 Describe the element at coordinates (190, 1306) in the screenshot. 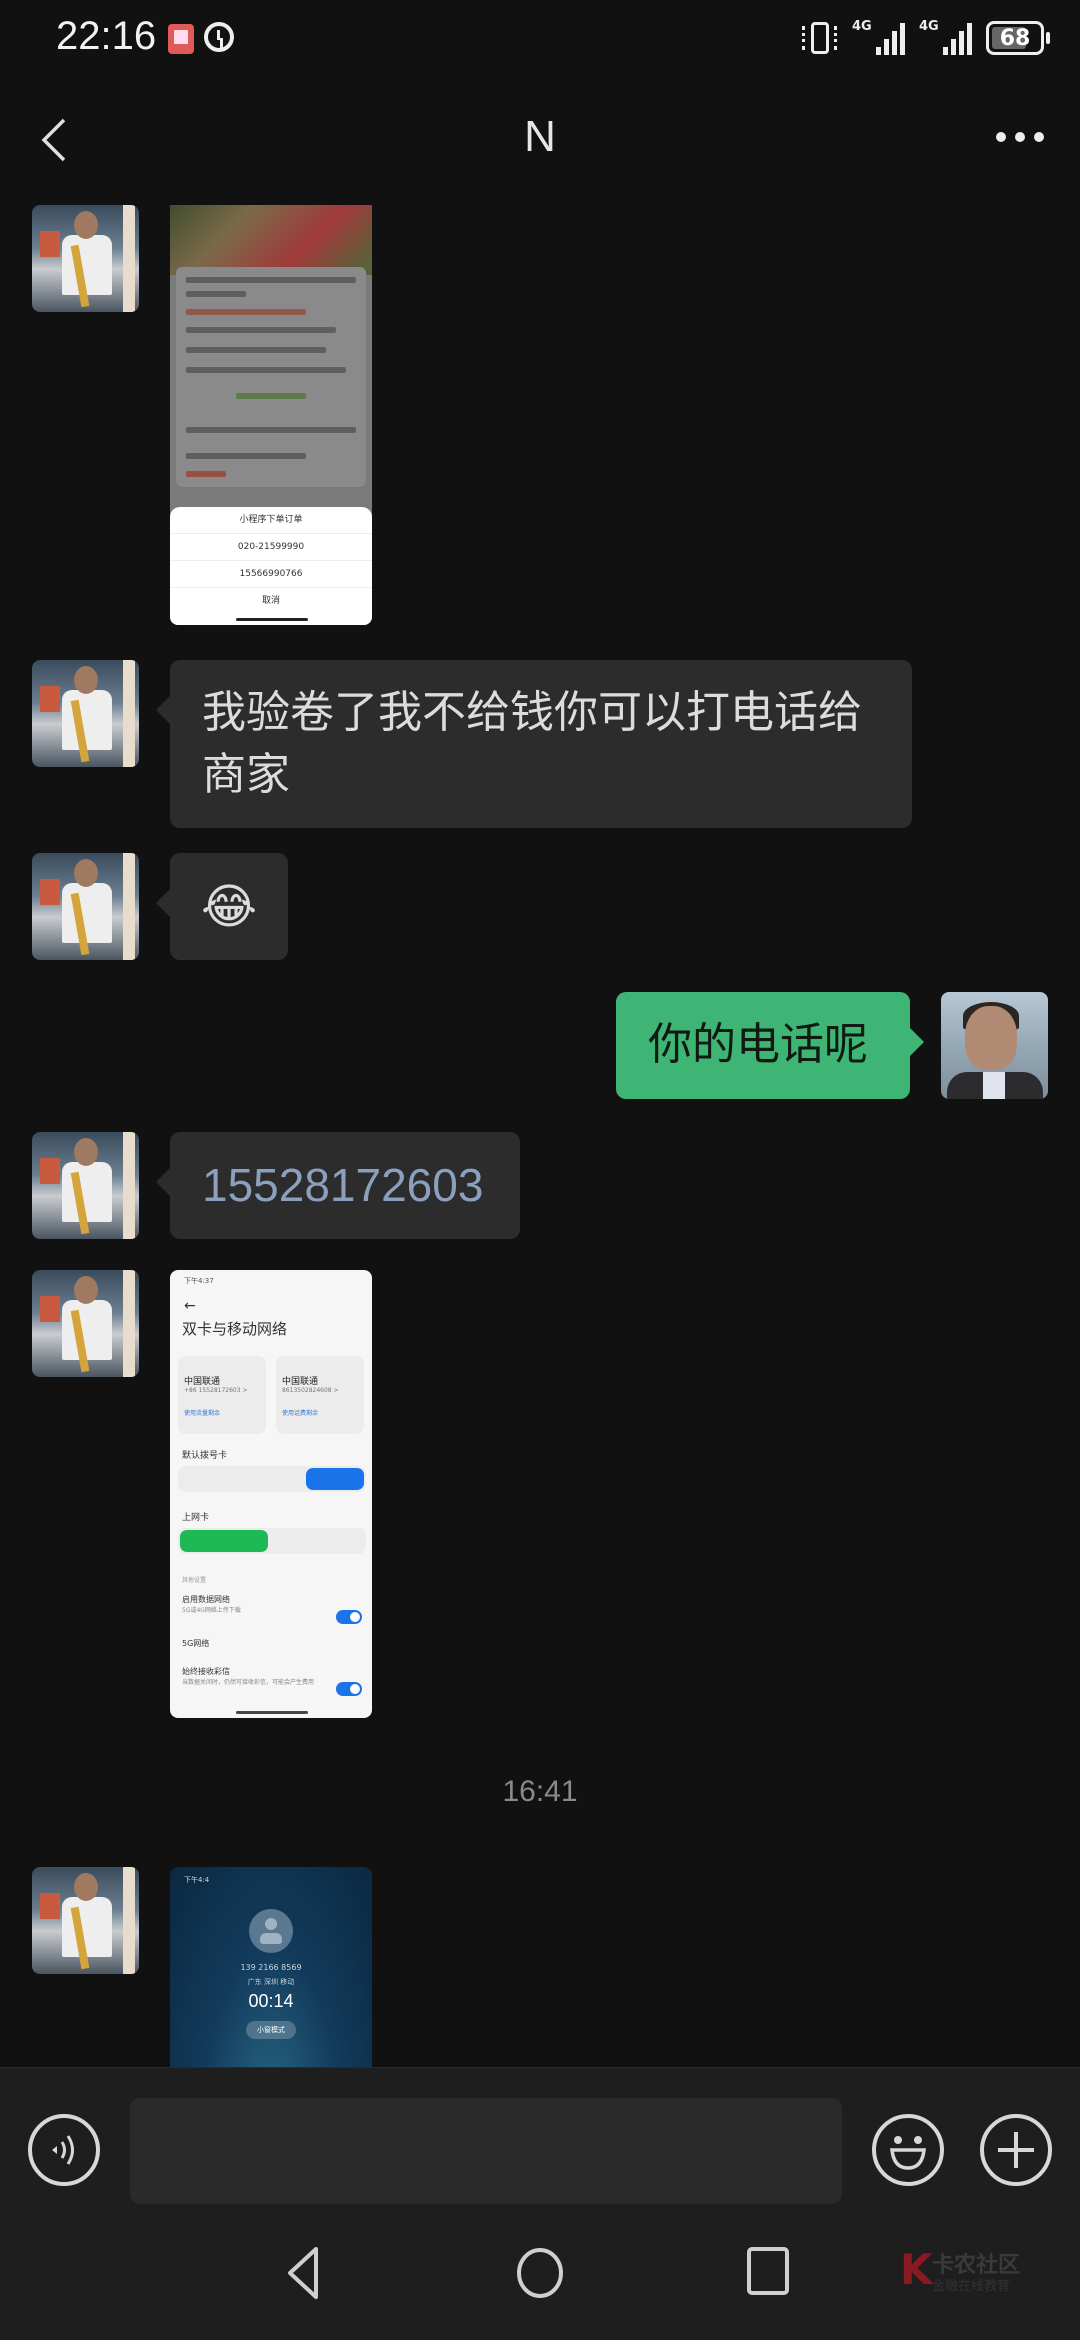

I see `thumb-back-arrow-icon: ←` at that location.